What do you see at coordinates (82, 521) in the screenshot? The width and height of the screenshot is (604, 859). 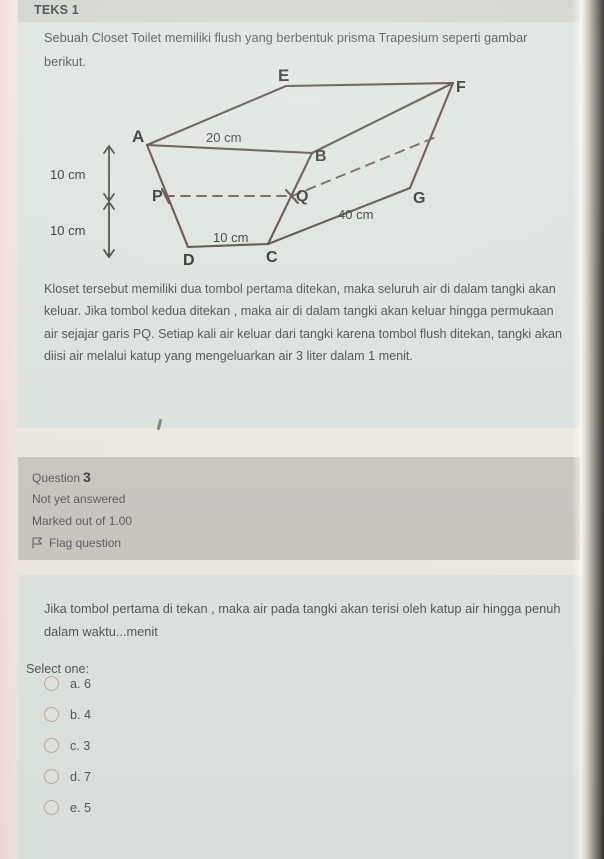 I see `question-marks: Marked out of 1.00` at bounding box center [82, 521].